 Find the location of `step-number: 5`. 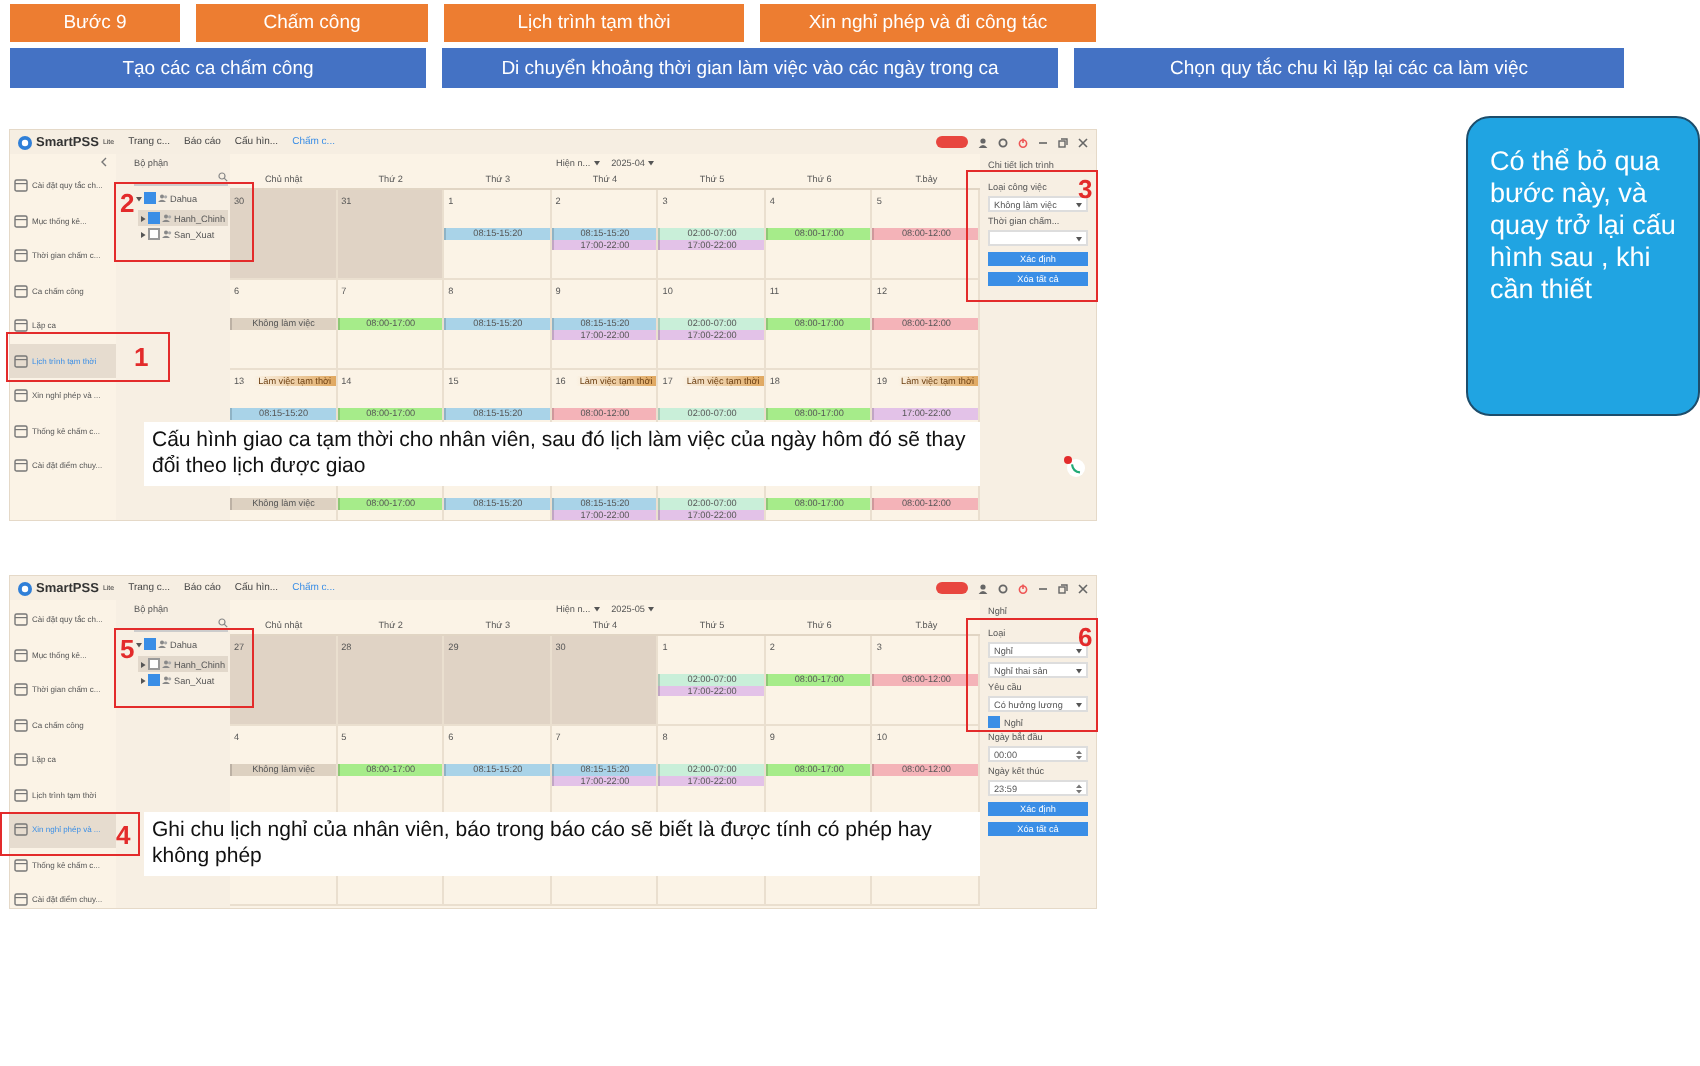

step-number: 5 is located at coordinates (127, 649).